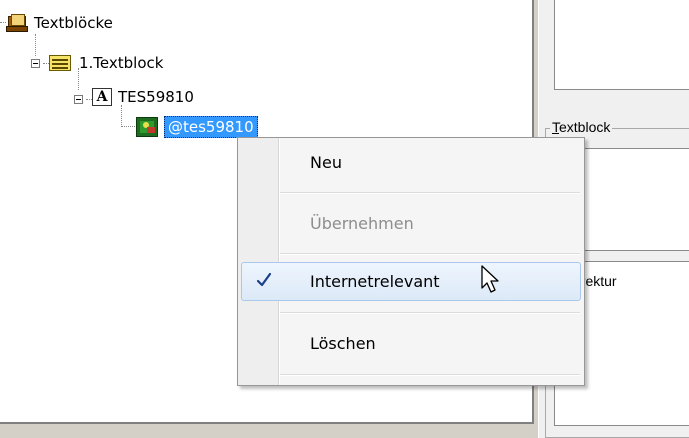 This screenshot has width=689, height=438. What do you see at coordinates (411, 343) in the screenshot?
I see `menu-item-loeschen: Löschen` at bounding box center [411, 343].